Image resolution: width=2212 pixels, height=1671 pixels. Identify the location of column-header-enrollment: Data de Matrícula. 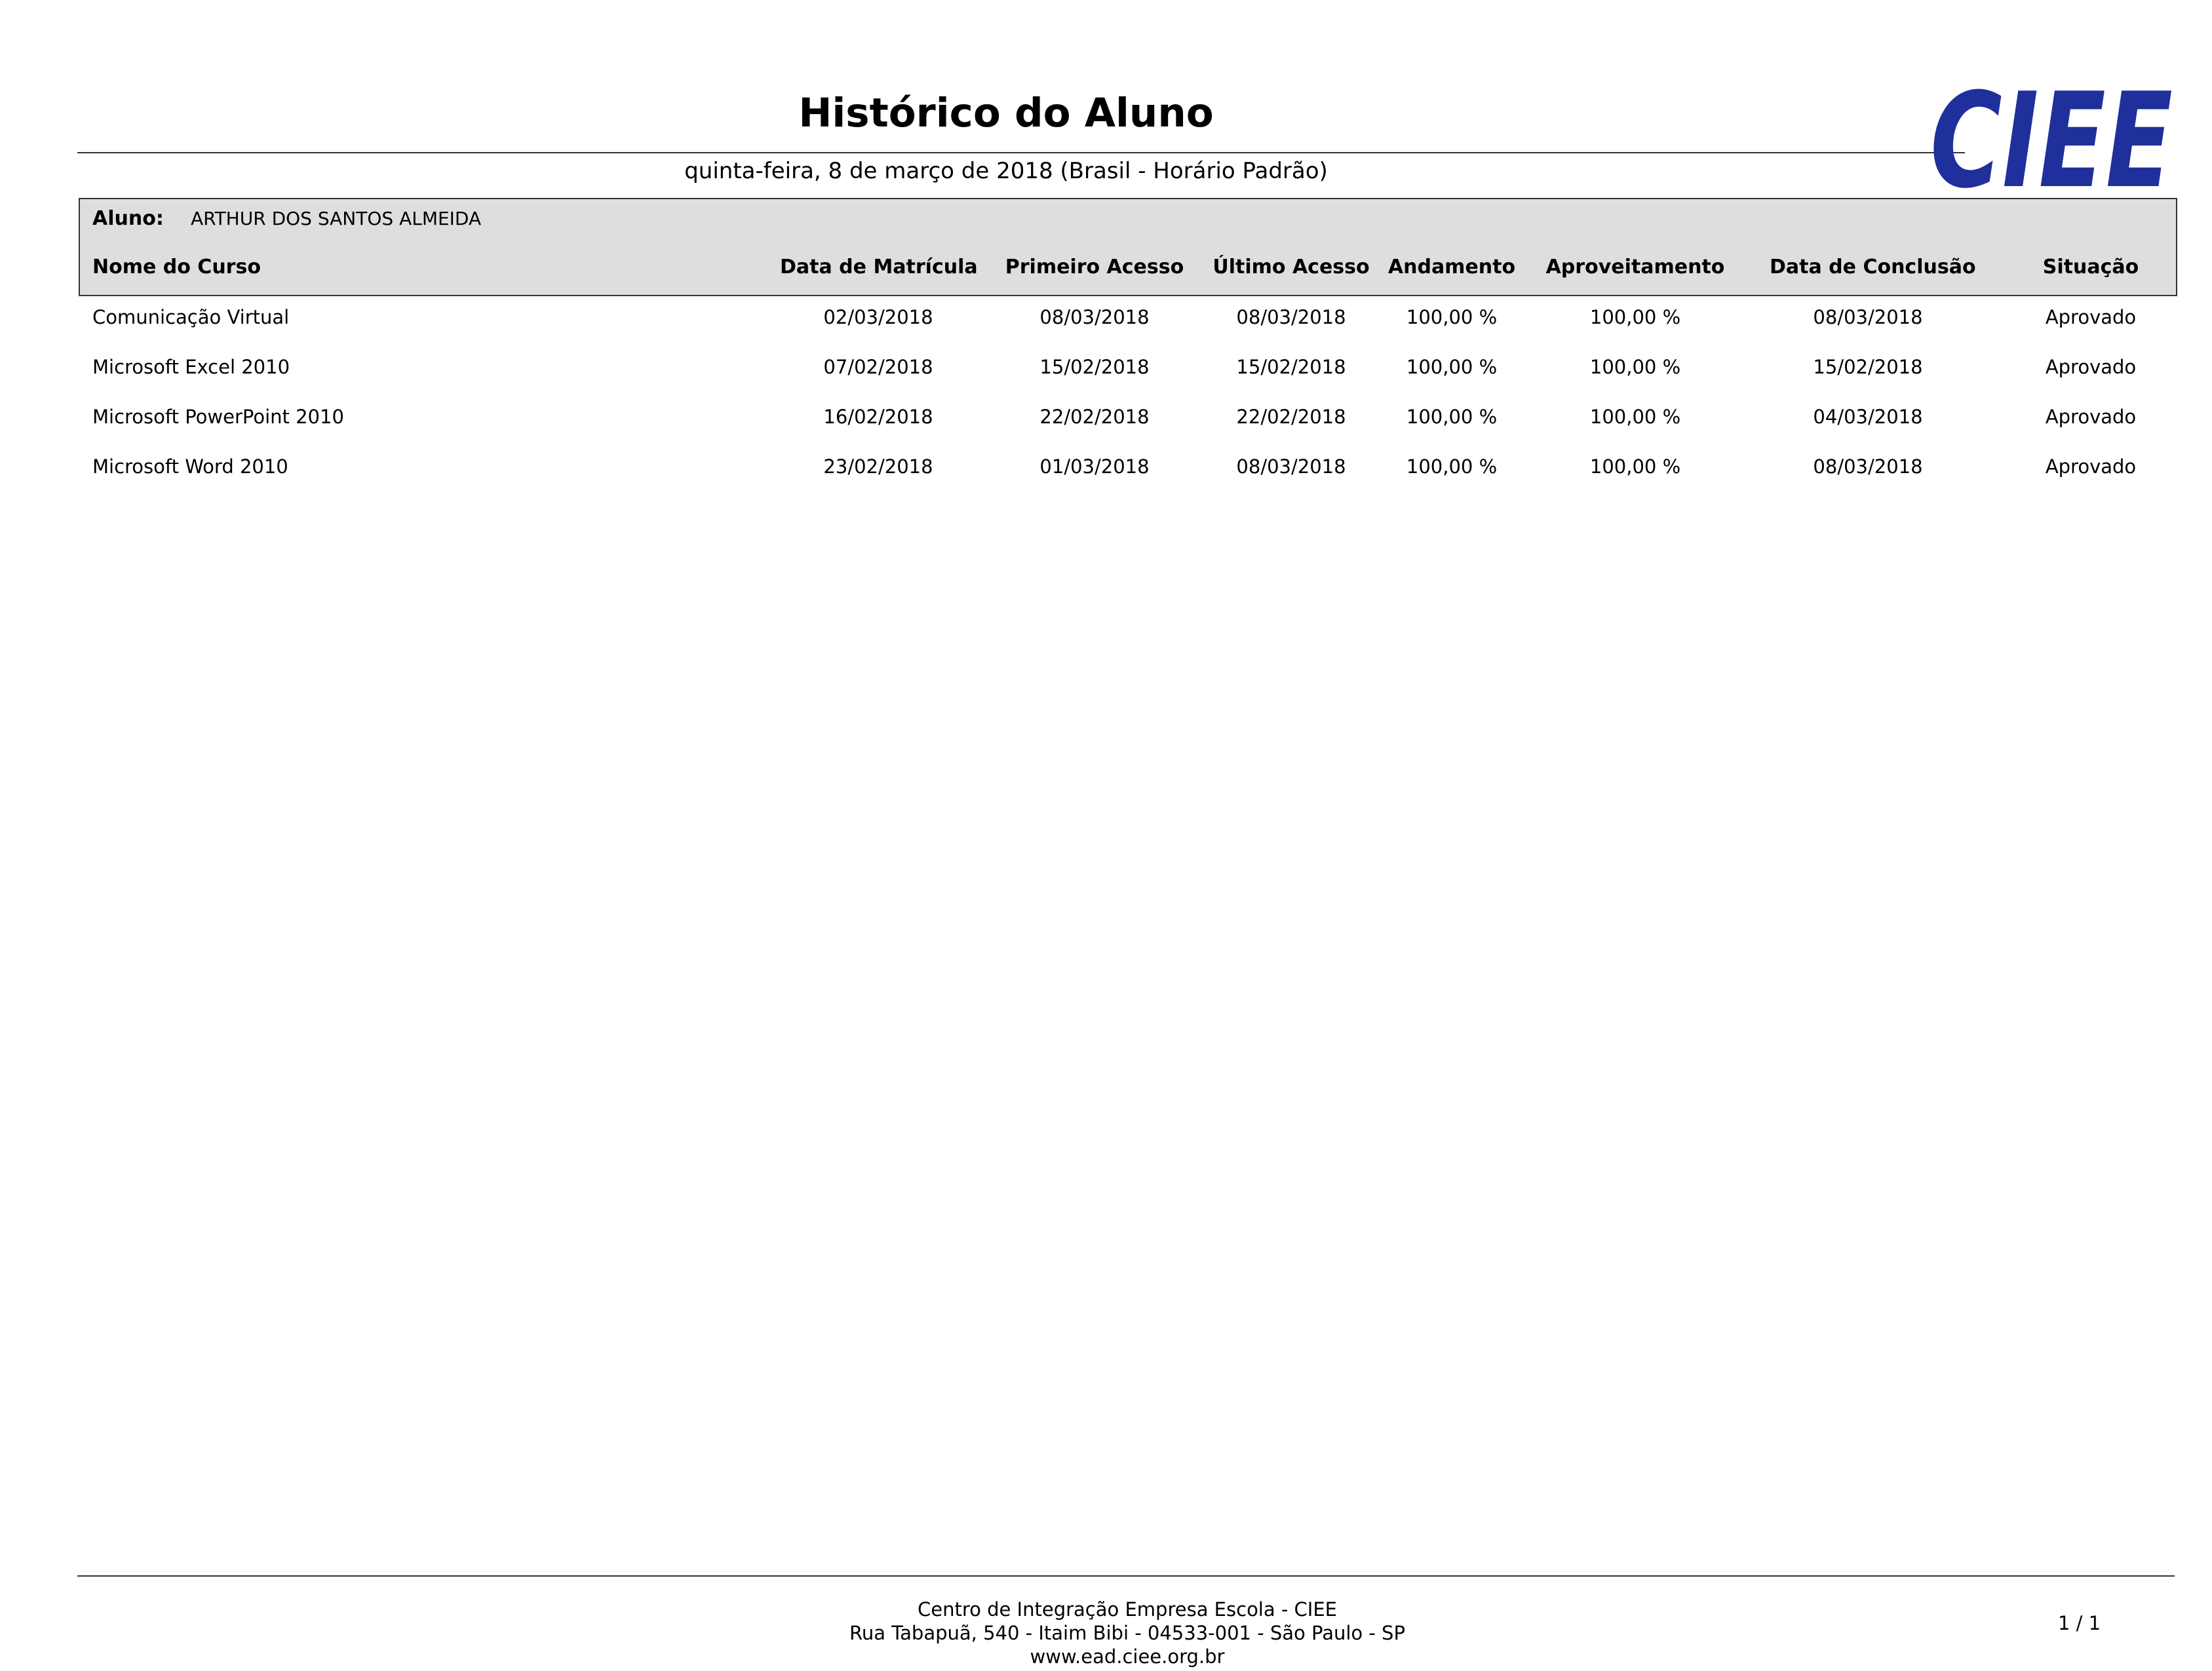
(879, 267).